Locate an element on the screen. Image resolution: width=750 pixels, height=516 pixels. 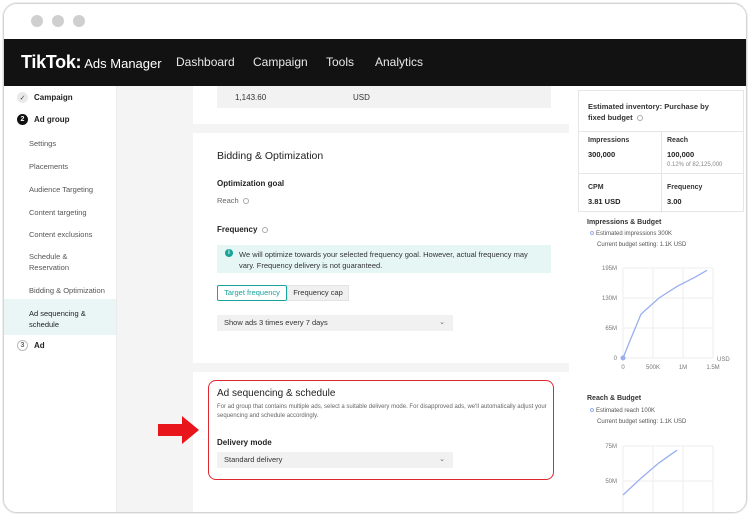
step-label: Ad is located at coordinates (39, 345).